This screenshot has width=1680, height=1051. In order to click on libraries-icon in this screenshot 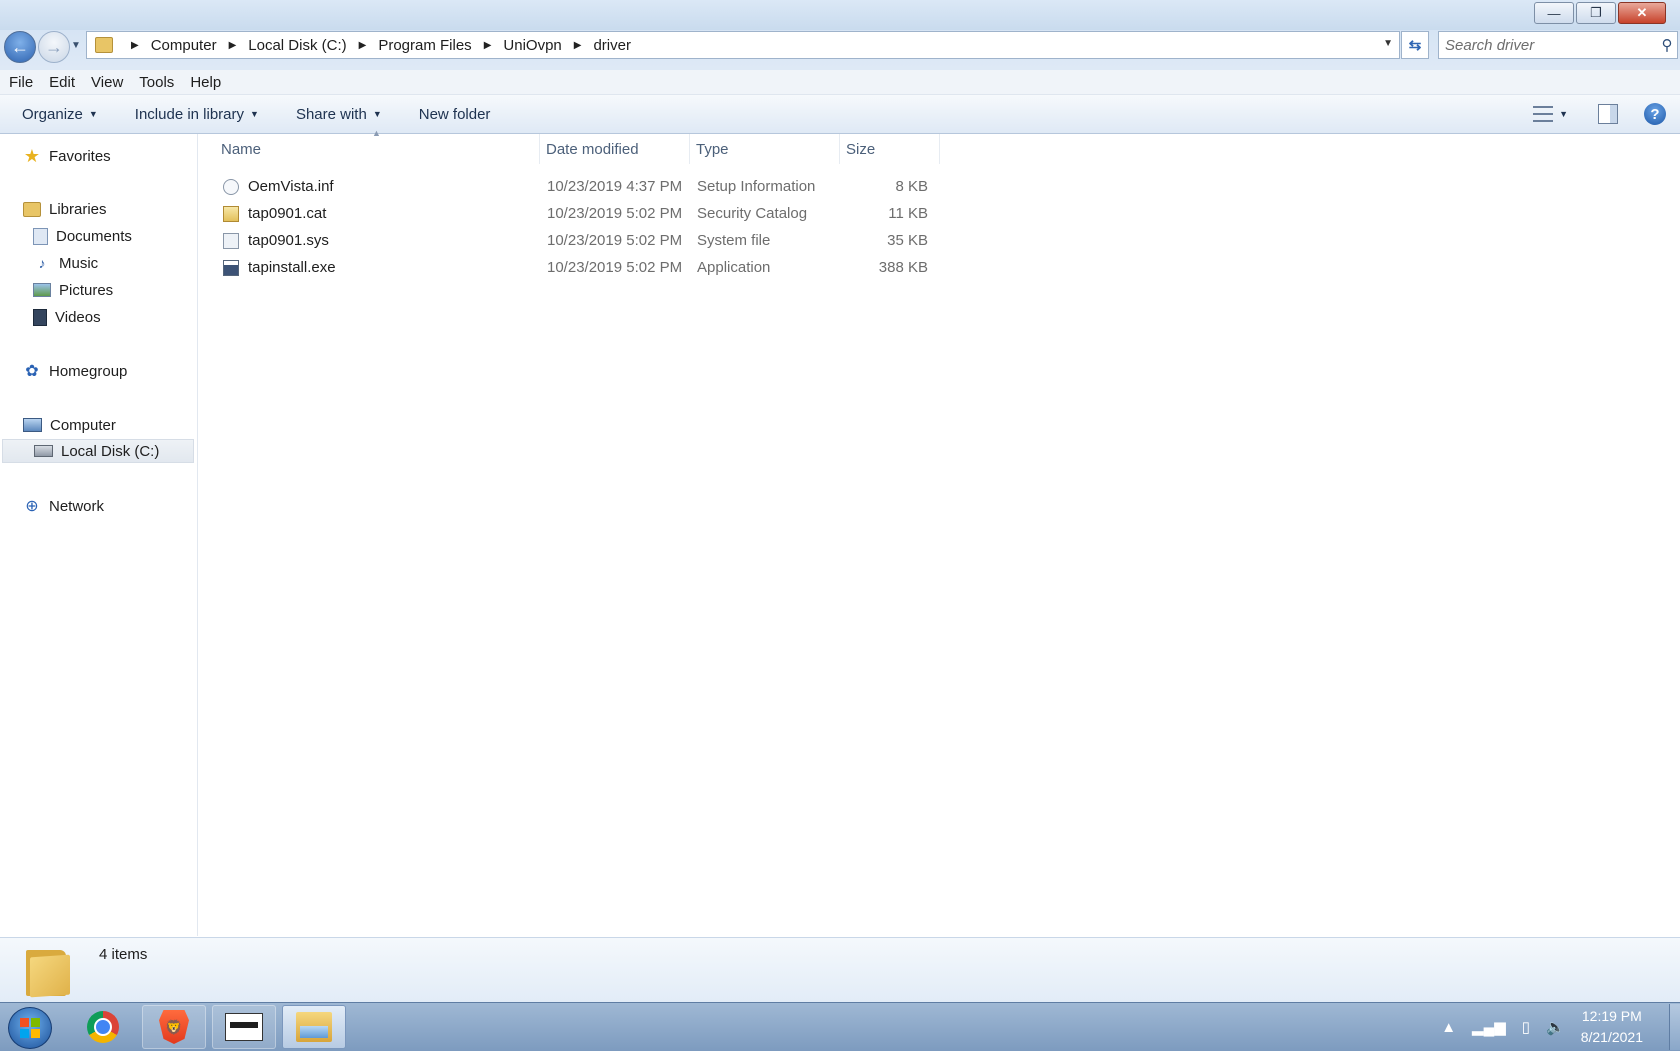, I will do `click(32, 209)`.